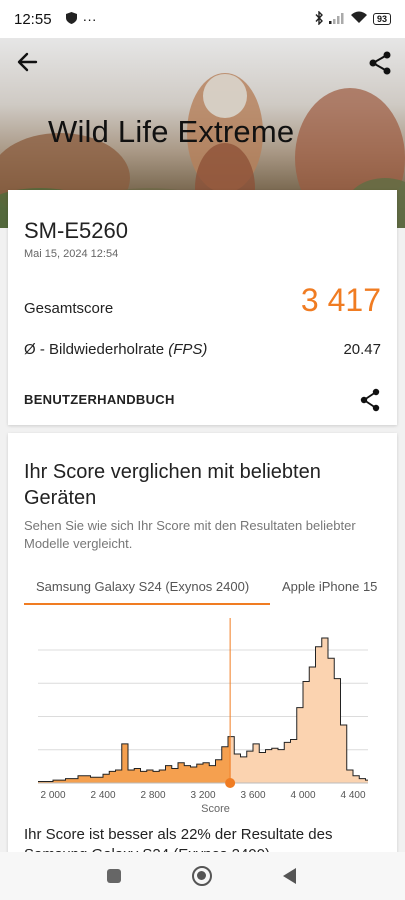 The width and height of the screenshot is (405, 900). I want to click on score-label: Gesamtscore, so click(69, 308).